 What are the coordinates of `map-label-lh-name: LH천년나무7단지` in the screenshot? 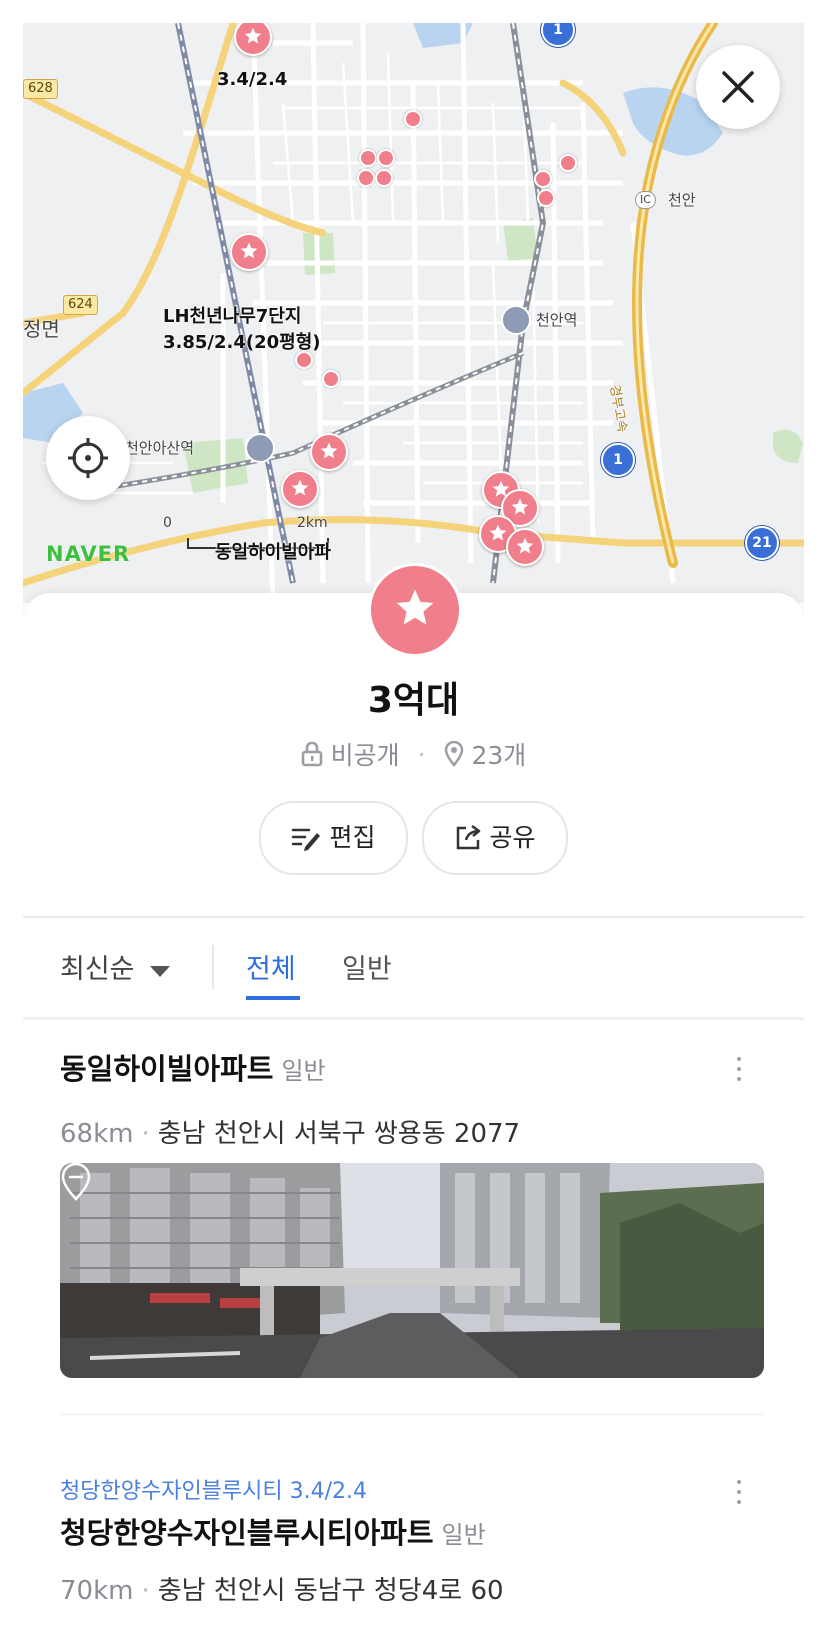 It's located at (232, 316).